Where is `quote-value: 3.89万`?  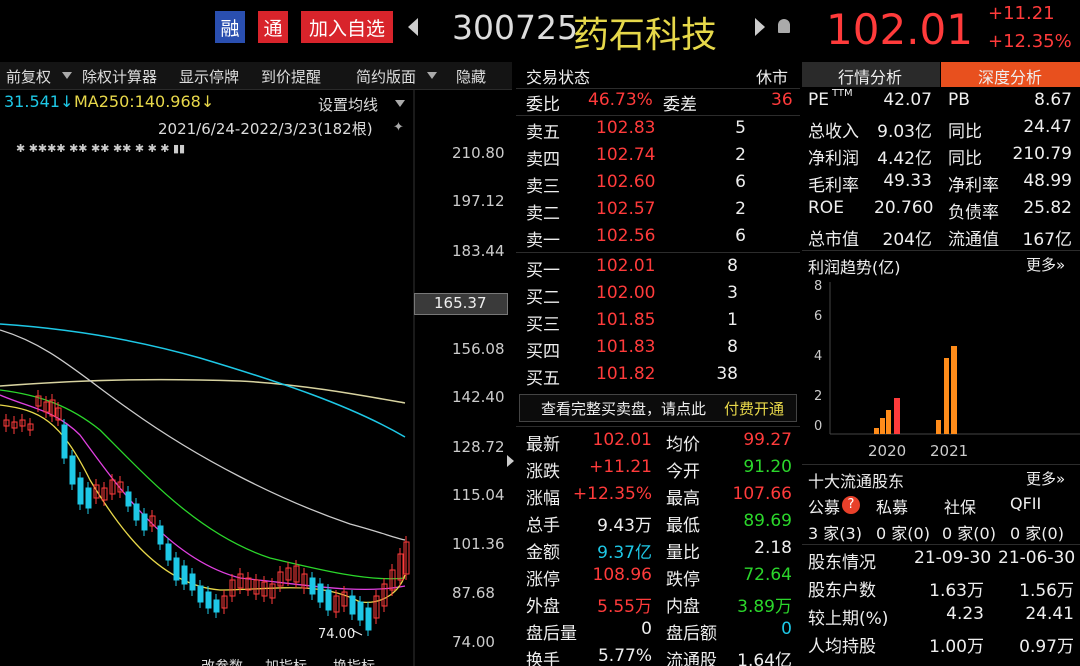 quote-value: 3.89万 is located at coordinates (764, 607).